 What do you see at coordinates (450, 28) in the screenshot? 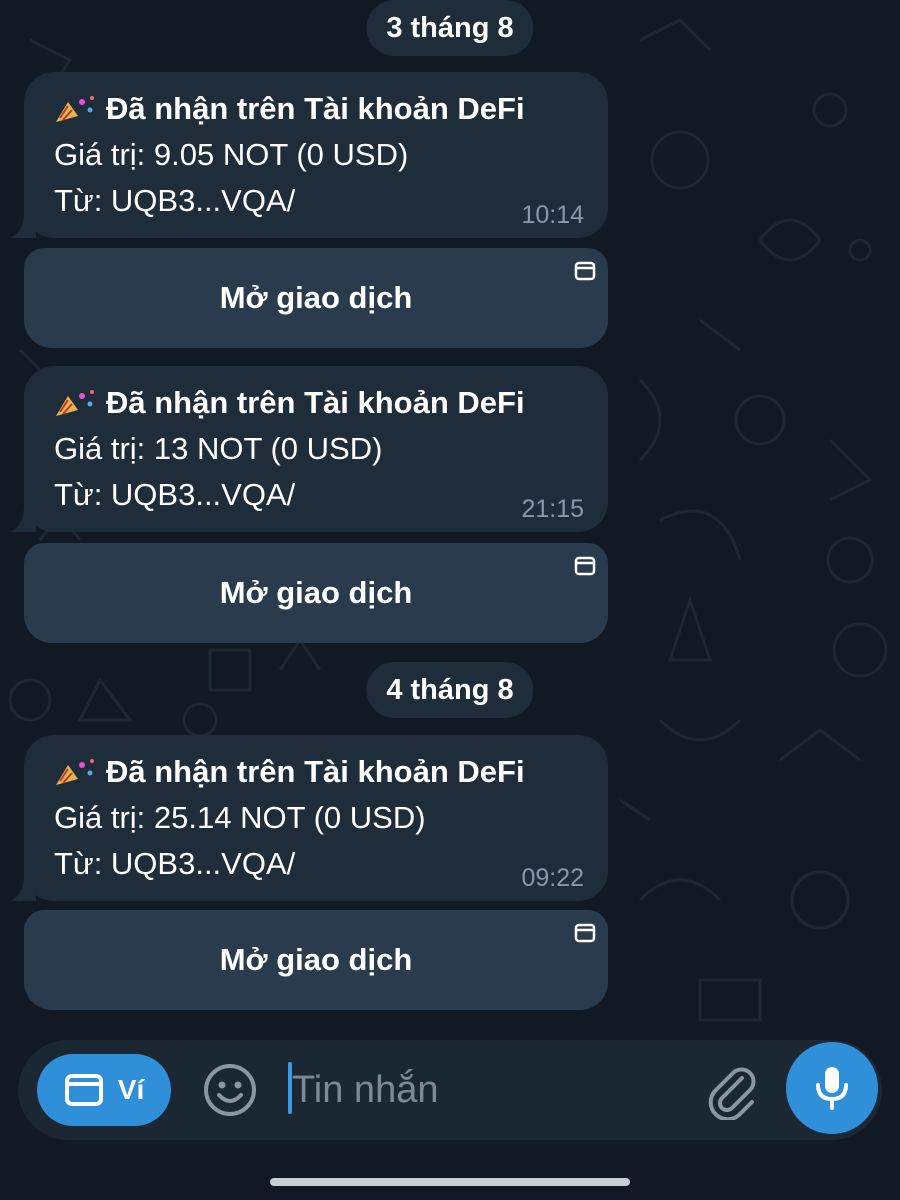
I see `date-separator: 3 tháng 8` at bounding box center [450, 28].